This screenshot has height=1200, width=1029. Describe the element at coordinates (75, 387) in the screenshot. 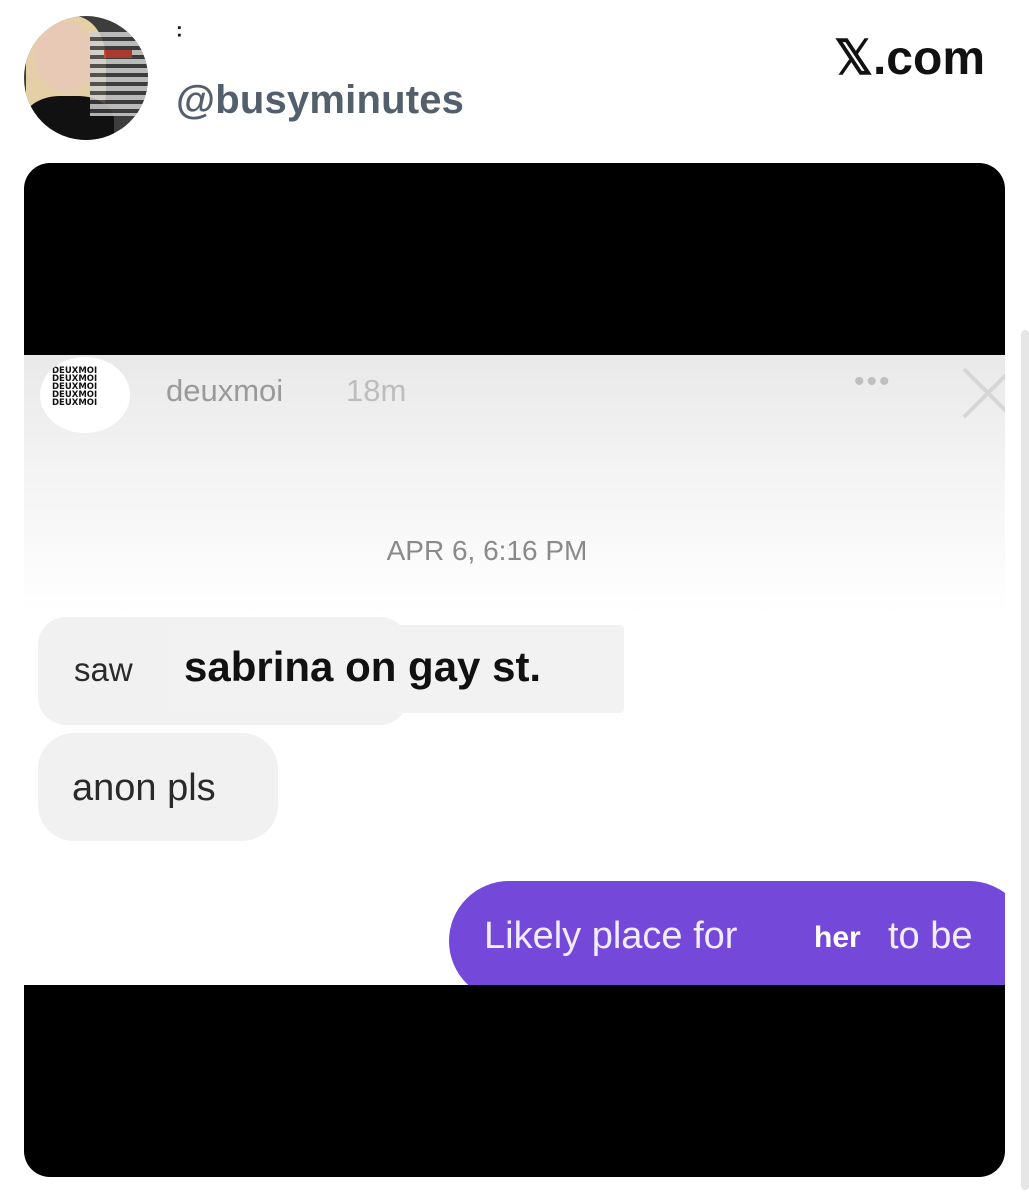

I see `story-avatar-wordmark: DEUXMOI DEUXMOI DEUXMOI DEUXMOI DEUXMOI` at that location.